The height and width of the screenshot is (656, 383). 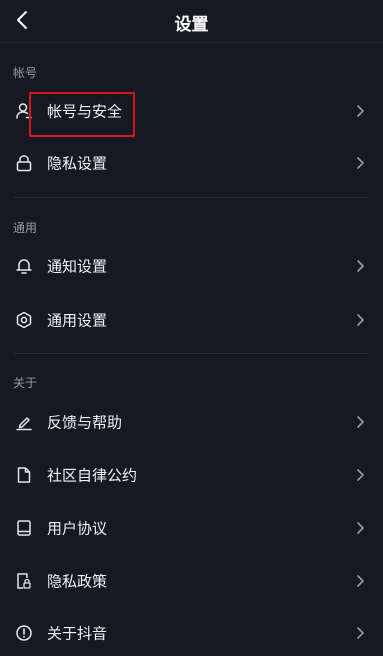 What do you see at coordinates (191, 631) in the screenshot?
I see `settings-item-about-douyin: 关于抖音` at bounding box center [191, 631].